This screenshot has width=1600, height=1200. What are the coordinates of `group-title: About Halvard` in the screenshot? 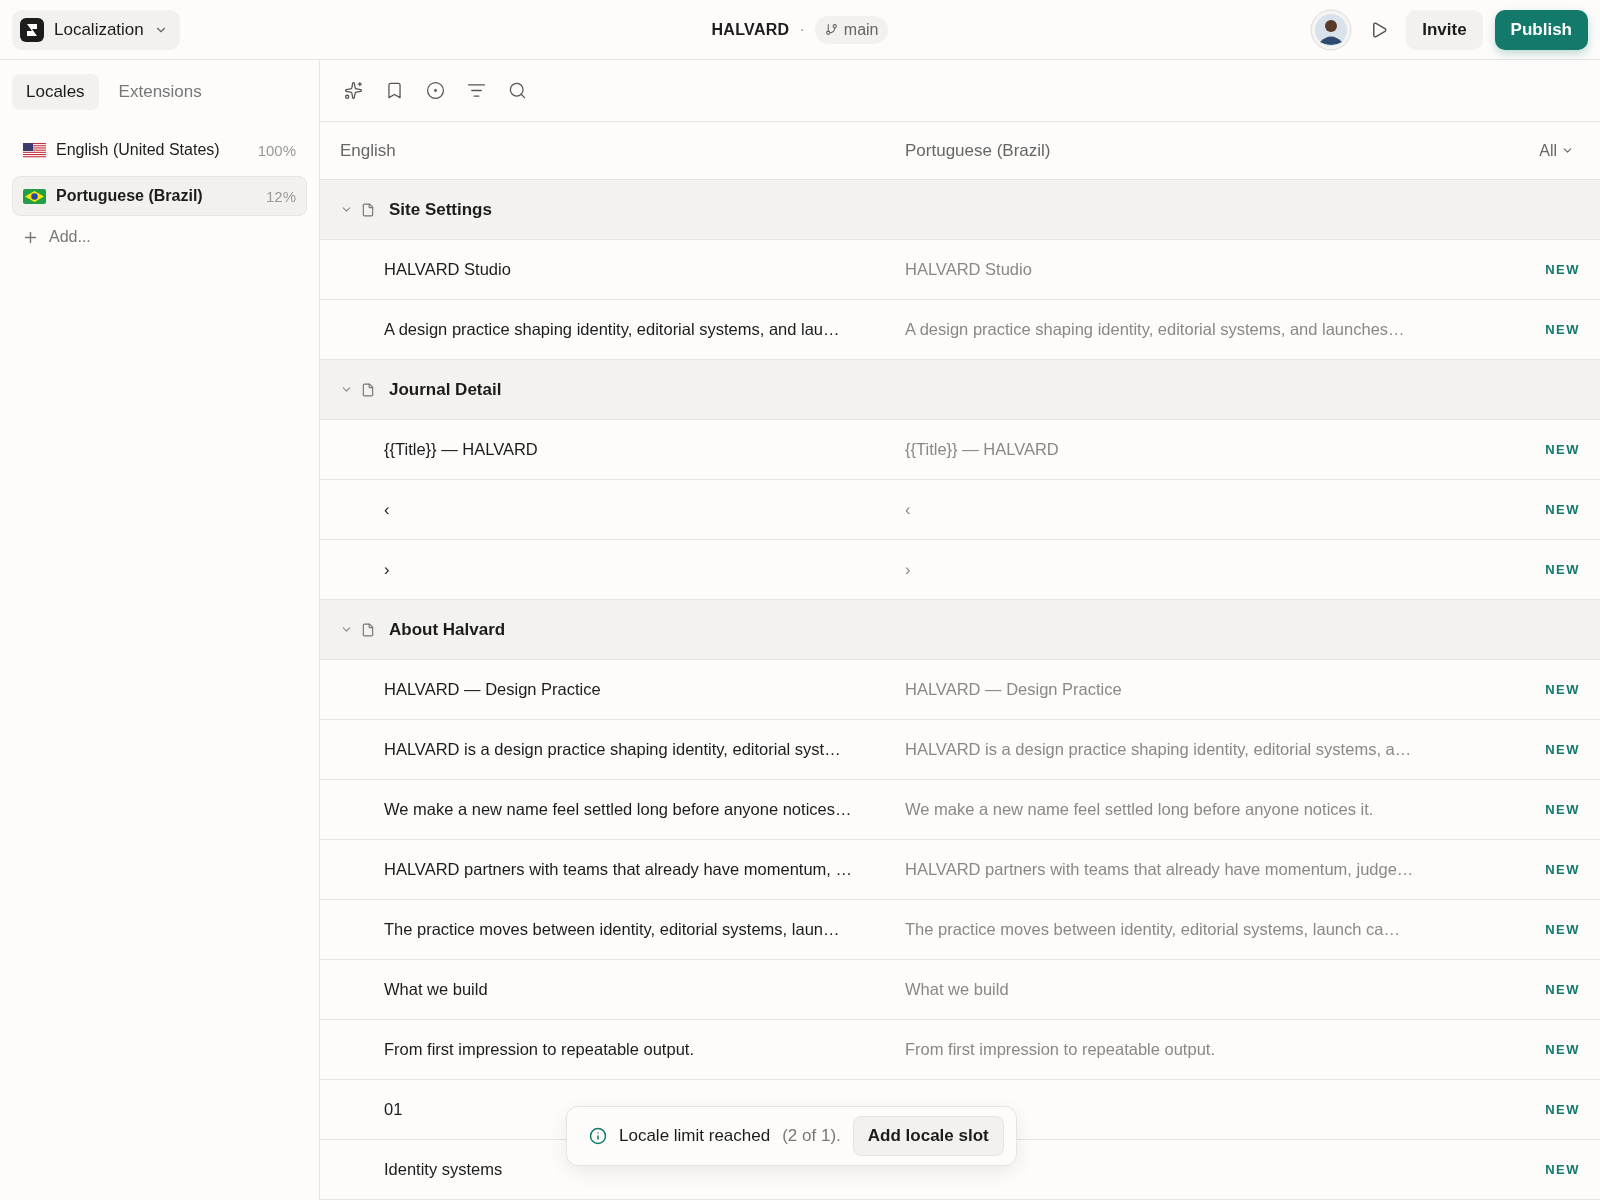 It's located at (447, 629).